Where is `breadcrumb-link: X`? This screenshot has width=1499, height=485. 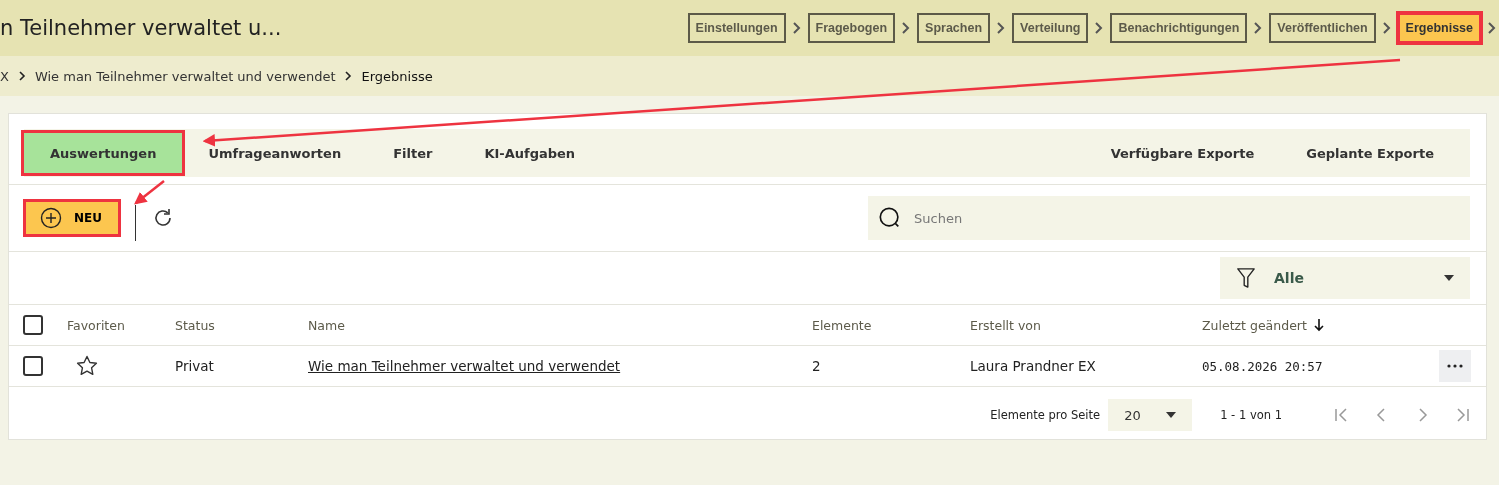 breadcrumb-link: X is located at coordinates (4, 76).